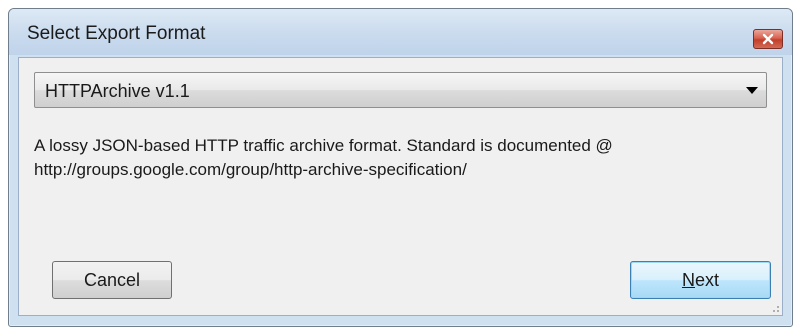 Image resolution: width=801 pixels, height=335 pixels. I want to click on export-format-select: HTTPArchive v1.1, so click(400, 90).